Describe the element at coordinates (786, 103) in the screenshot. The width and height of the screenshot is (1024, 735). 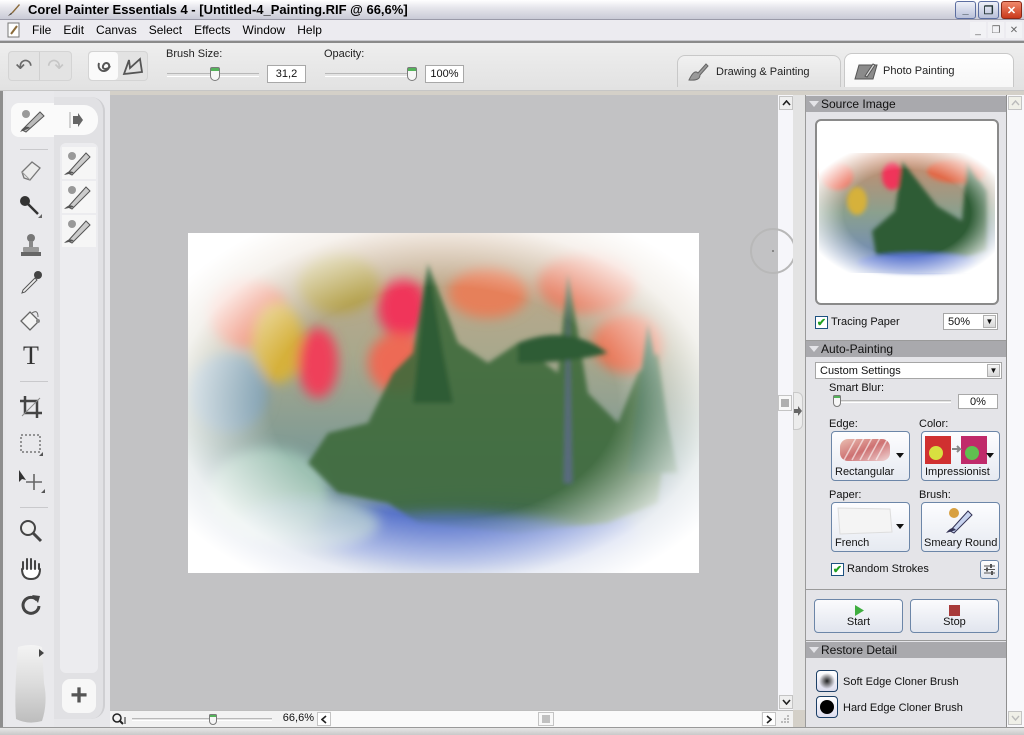
I see `scroll-up-button` at that location.